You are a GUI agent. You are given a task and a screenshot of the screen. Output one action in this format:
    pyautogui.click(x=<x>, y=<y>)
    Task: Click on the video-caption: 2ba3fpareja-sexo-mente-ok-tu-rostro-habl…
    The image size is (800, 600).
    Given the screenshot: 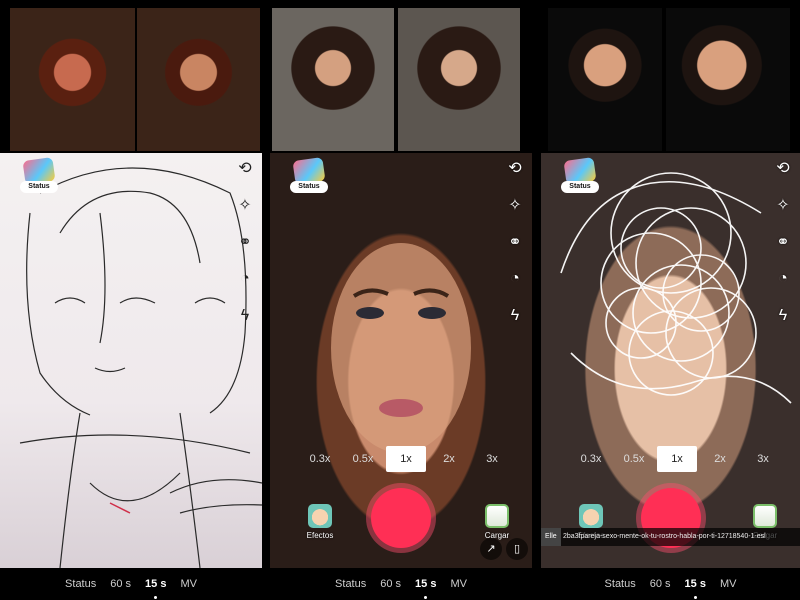 What is the action you would take?
    pyautogui.click(x=670, y=537)
    